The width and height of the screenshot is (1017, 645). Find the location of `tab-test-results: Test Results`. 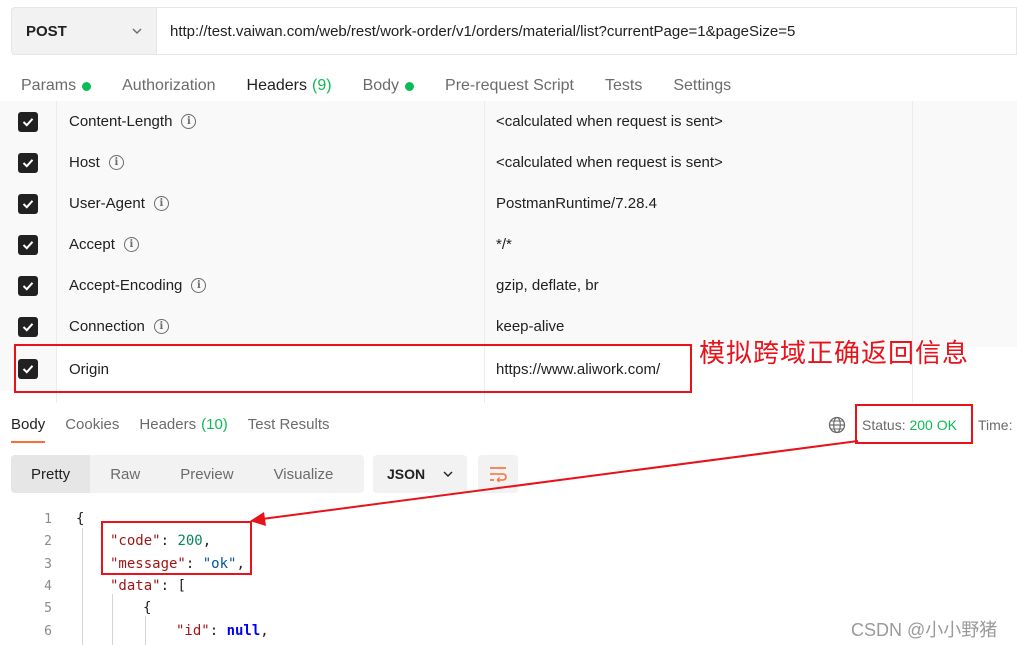

tab-test-results: Test Results is located at coordinates (289, 424).